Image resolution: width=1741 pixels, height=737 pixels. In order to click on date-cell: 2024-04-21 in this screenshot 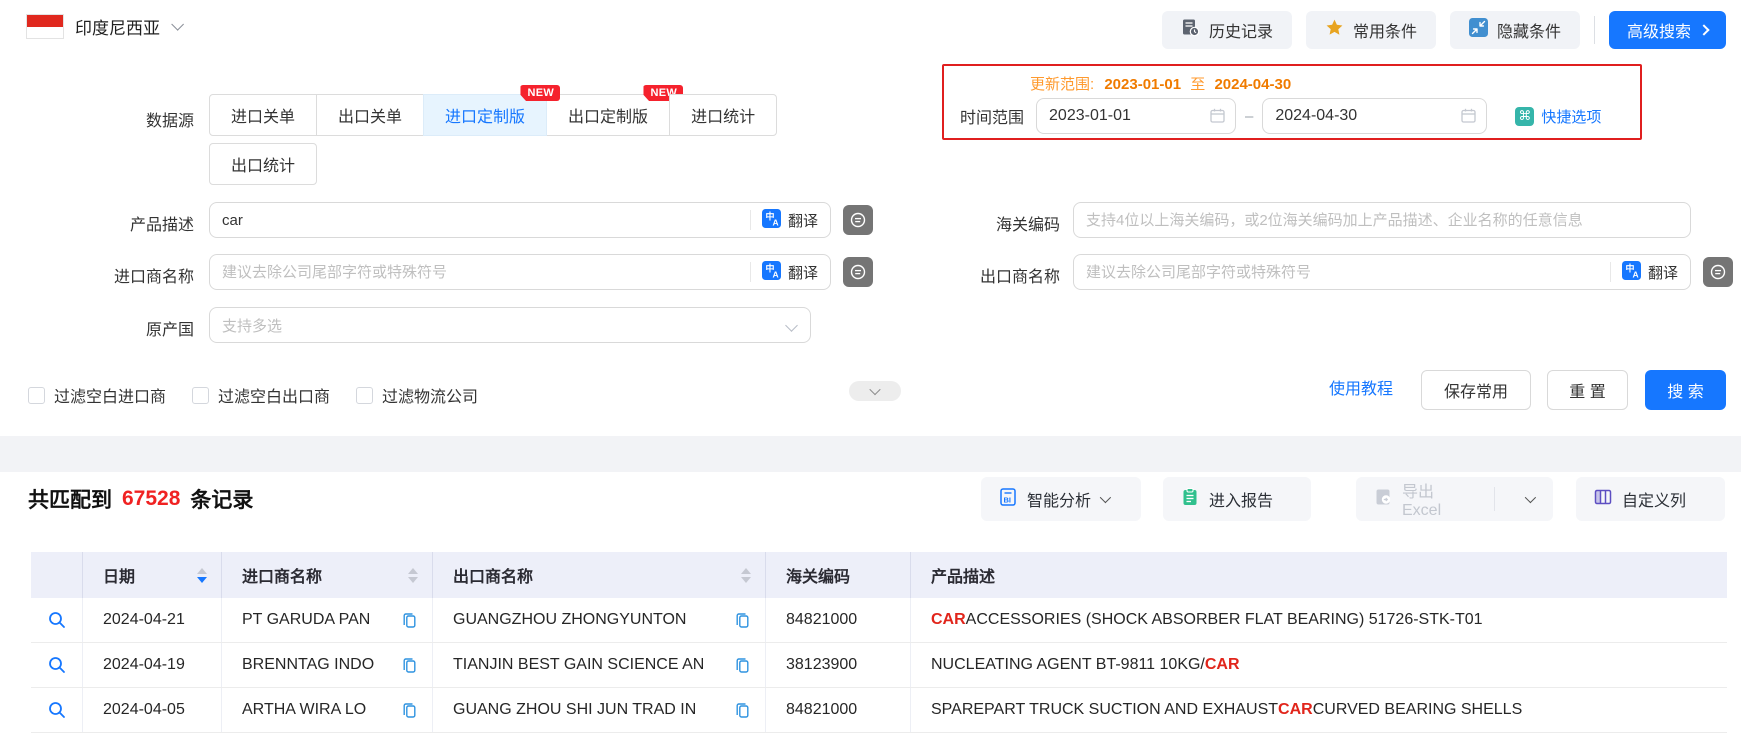, I will do `click(152, 620)`.